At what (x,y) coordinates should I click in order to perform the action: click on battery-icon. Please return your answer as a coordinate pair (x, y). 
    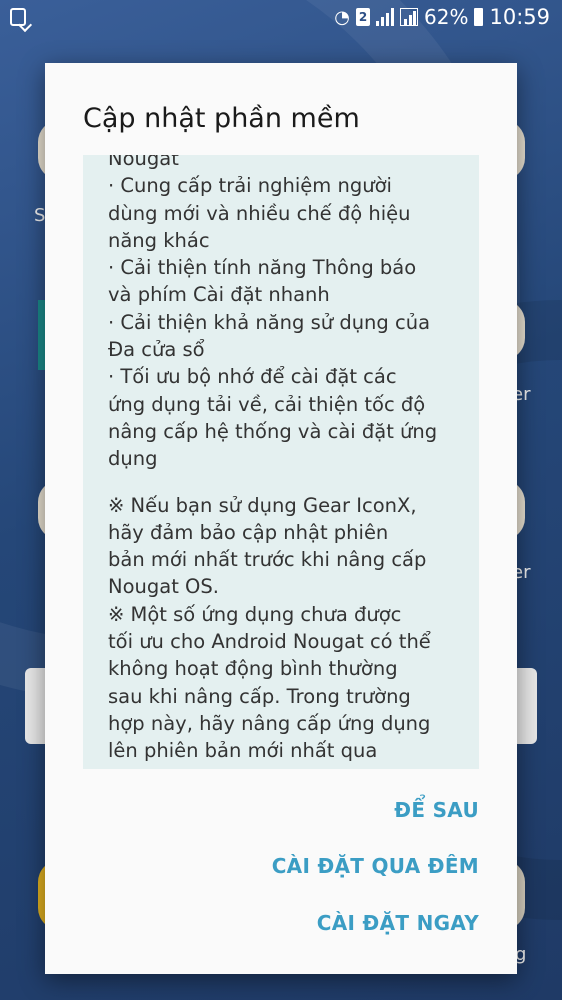
    Looking at the image, I should click on (479, 17).